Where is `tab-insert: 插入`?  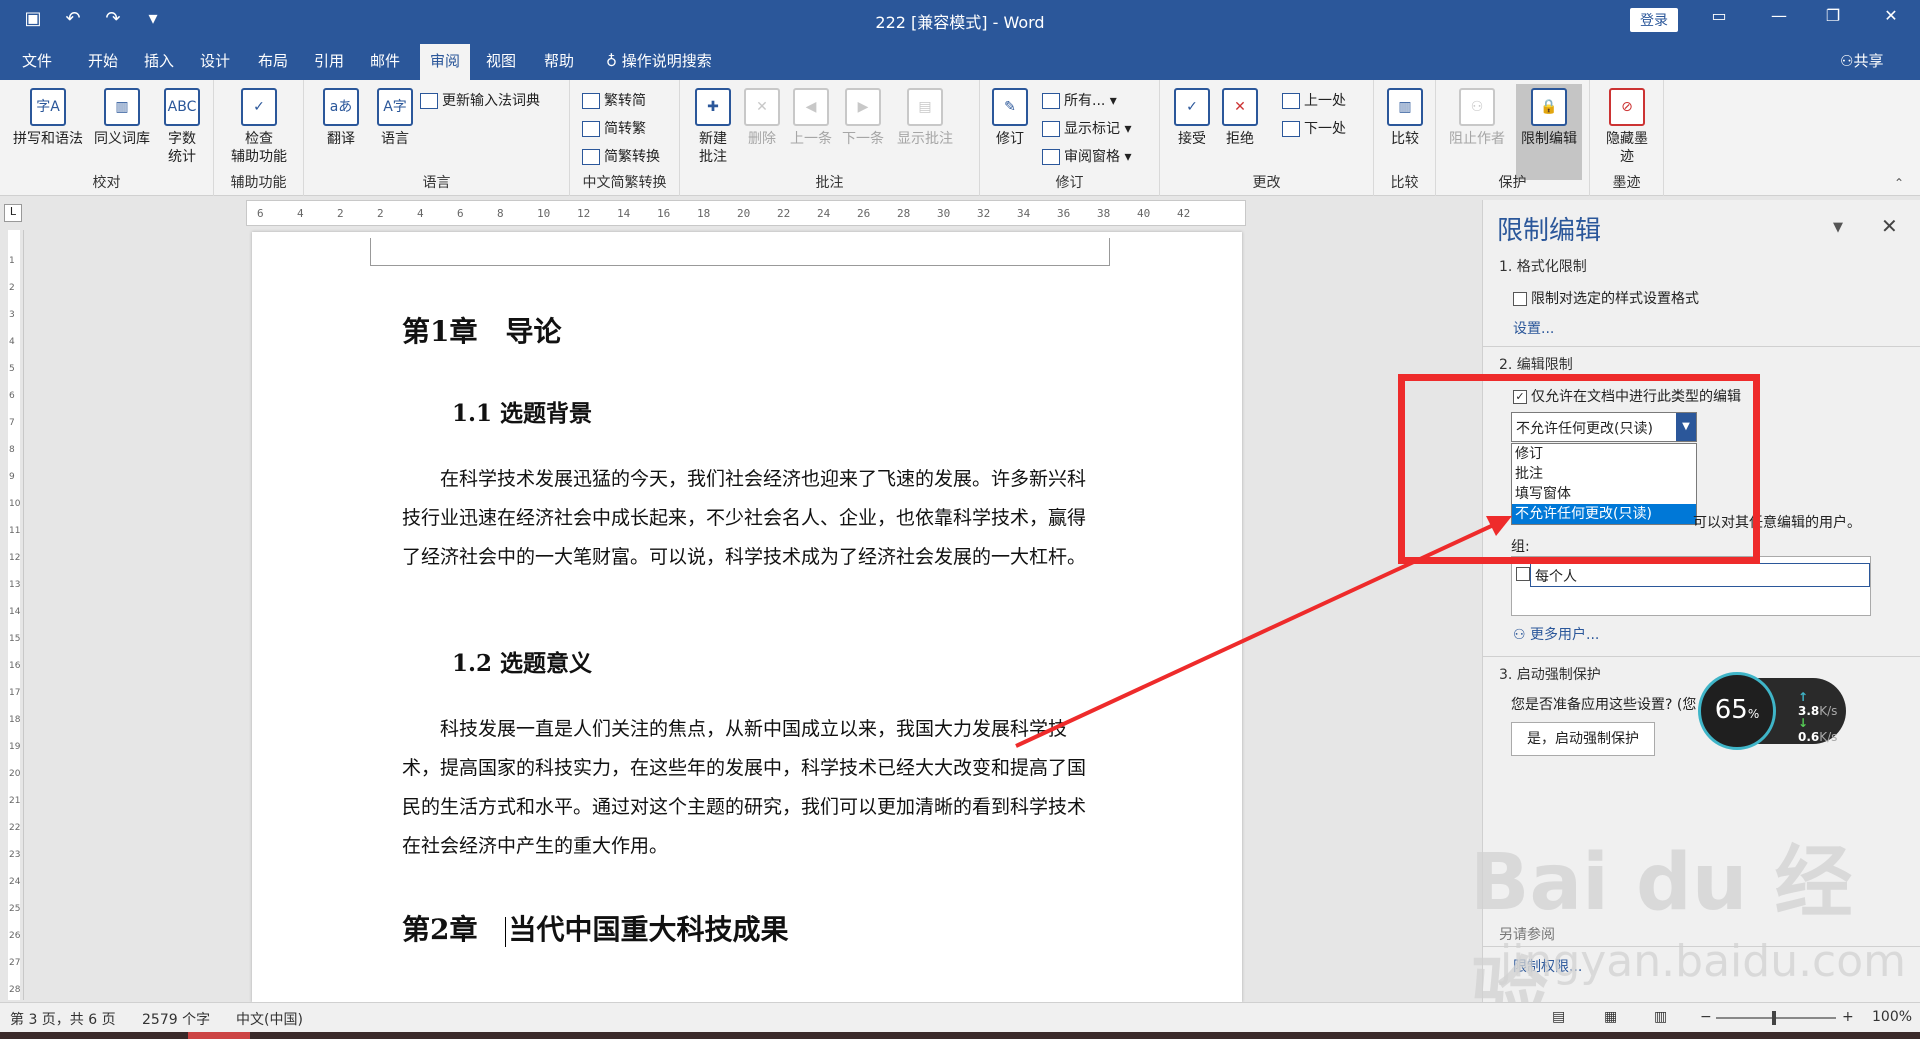
tab-insert: 插入 is located at coordinates (159, 60).